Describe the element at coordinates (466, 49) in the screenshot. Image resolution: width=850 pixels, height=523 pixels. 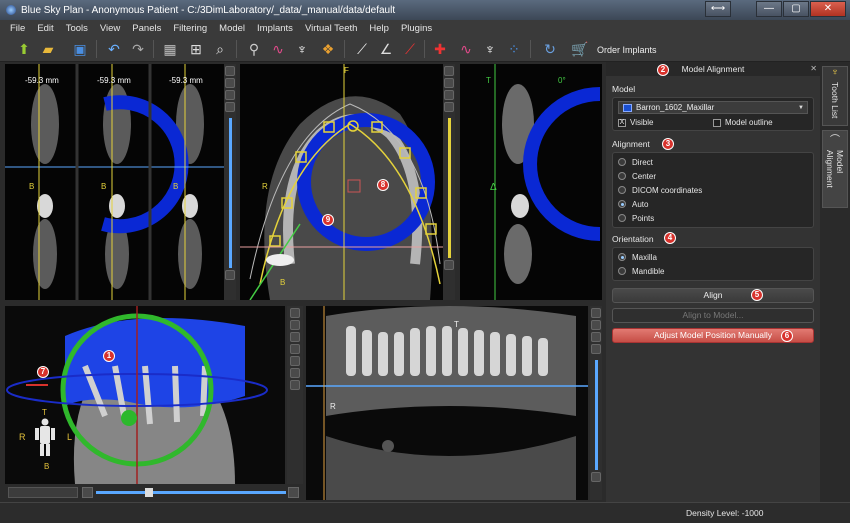
I see `curve-icon: ∿` at that location.